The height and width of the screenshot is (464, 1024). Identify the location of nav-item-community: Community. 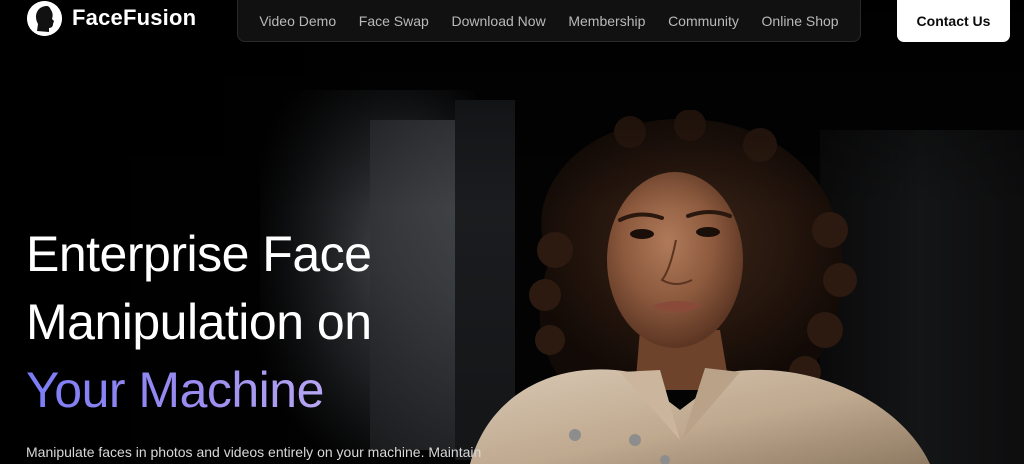
(703, 21).